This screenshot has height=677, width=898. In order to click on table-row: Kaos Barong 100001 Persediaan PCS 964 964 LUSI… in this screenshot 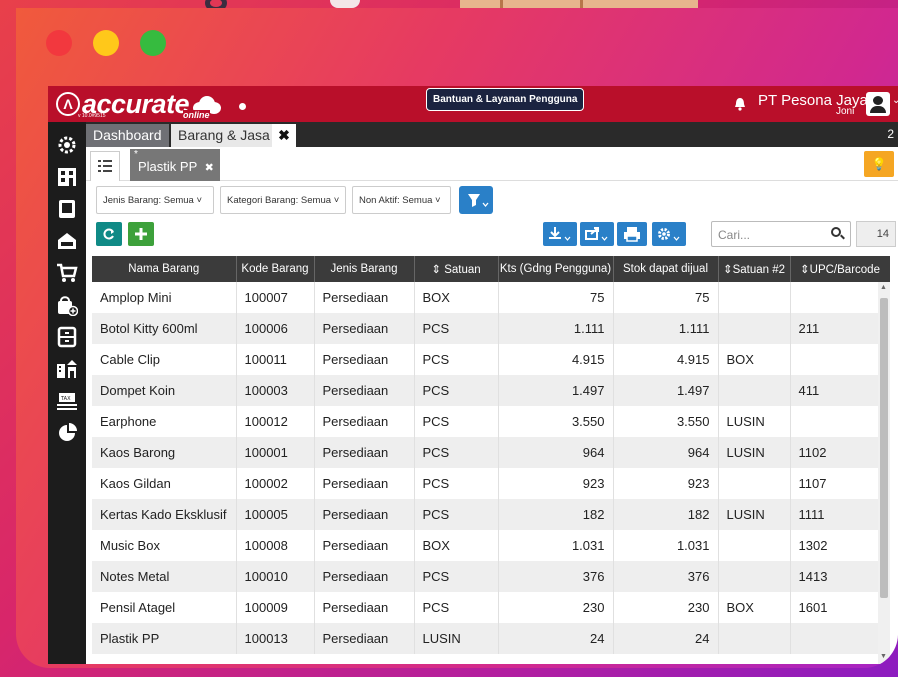, I will do `click(491, 452)`.